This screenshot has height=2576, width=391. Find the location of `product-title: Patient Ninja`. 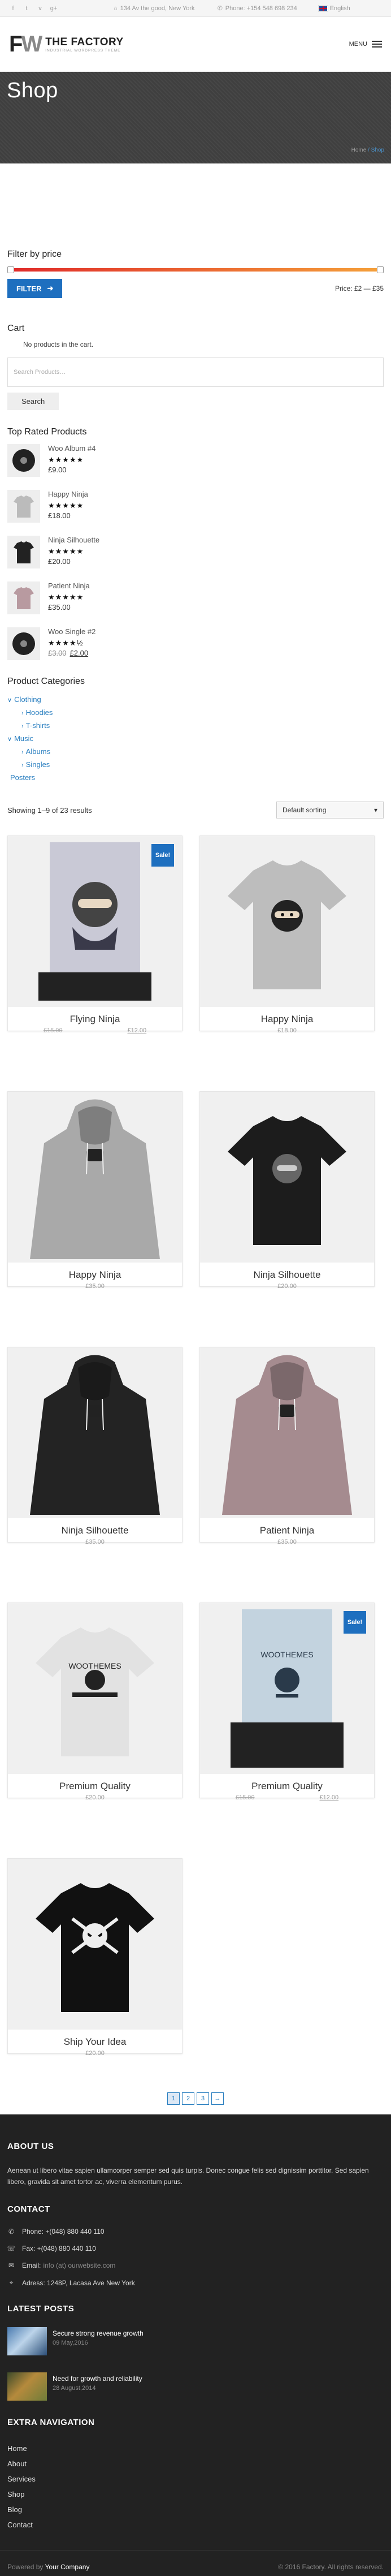

product-title: Patient Ninja is located at coordinates (287, 1530).